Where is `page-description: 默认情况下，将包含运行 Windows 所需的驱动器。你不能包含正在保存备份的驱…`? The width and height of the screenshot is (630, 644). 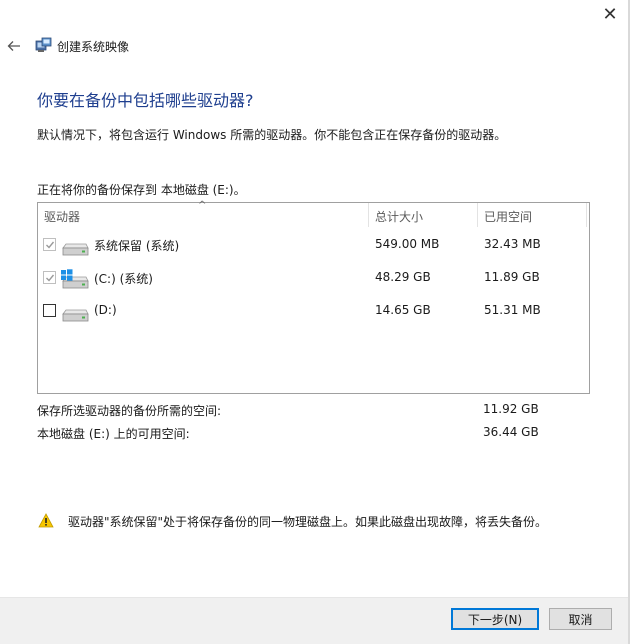
page-description: 默认情况下，将包含运行 Windows 所需的驱动器。你不能包含正在保存备份的驱… is located at coordinates (272, 135).